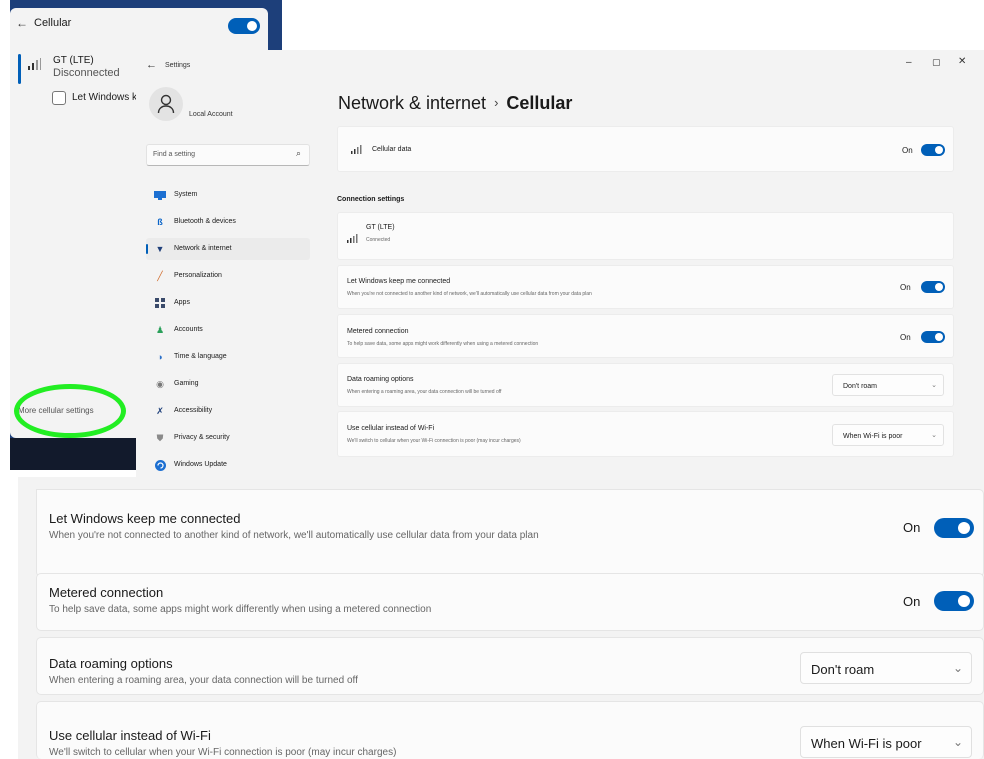 Image resolution: width=984 pixels, height=759 pixels. Describe the element at coordinates (962, 61) in the screenshot. I see `close-icon: ✕` at that location.